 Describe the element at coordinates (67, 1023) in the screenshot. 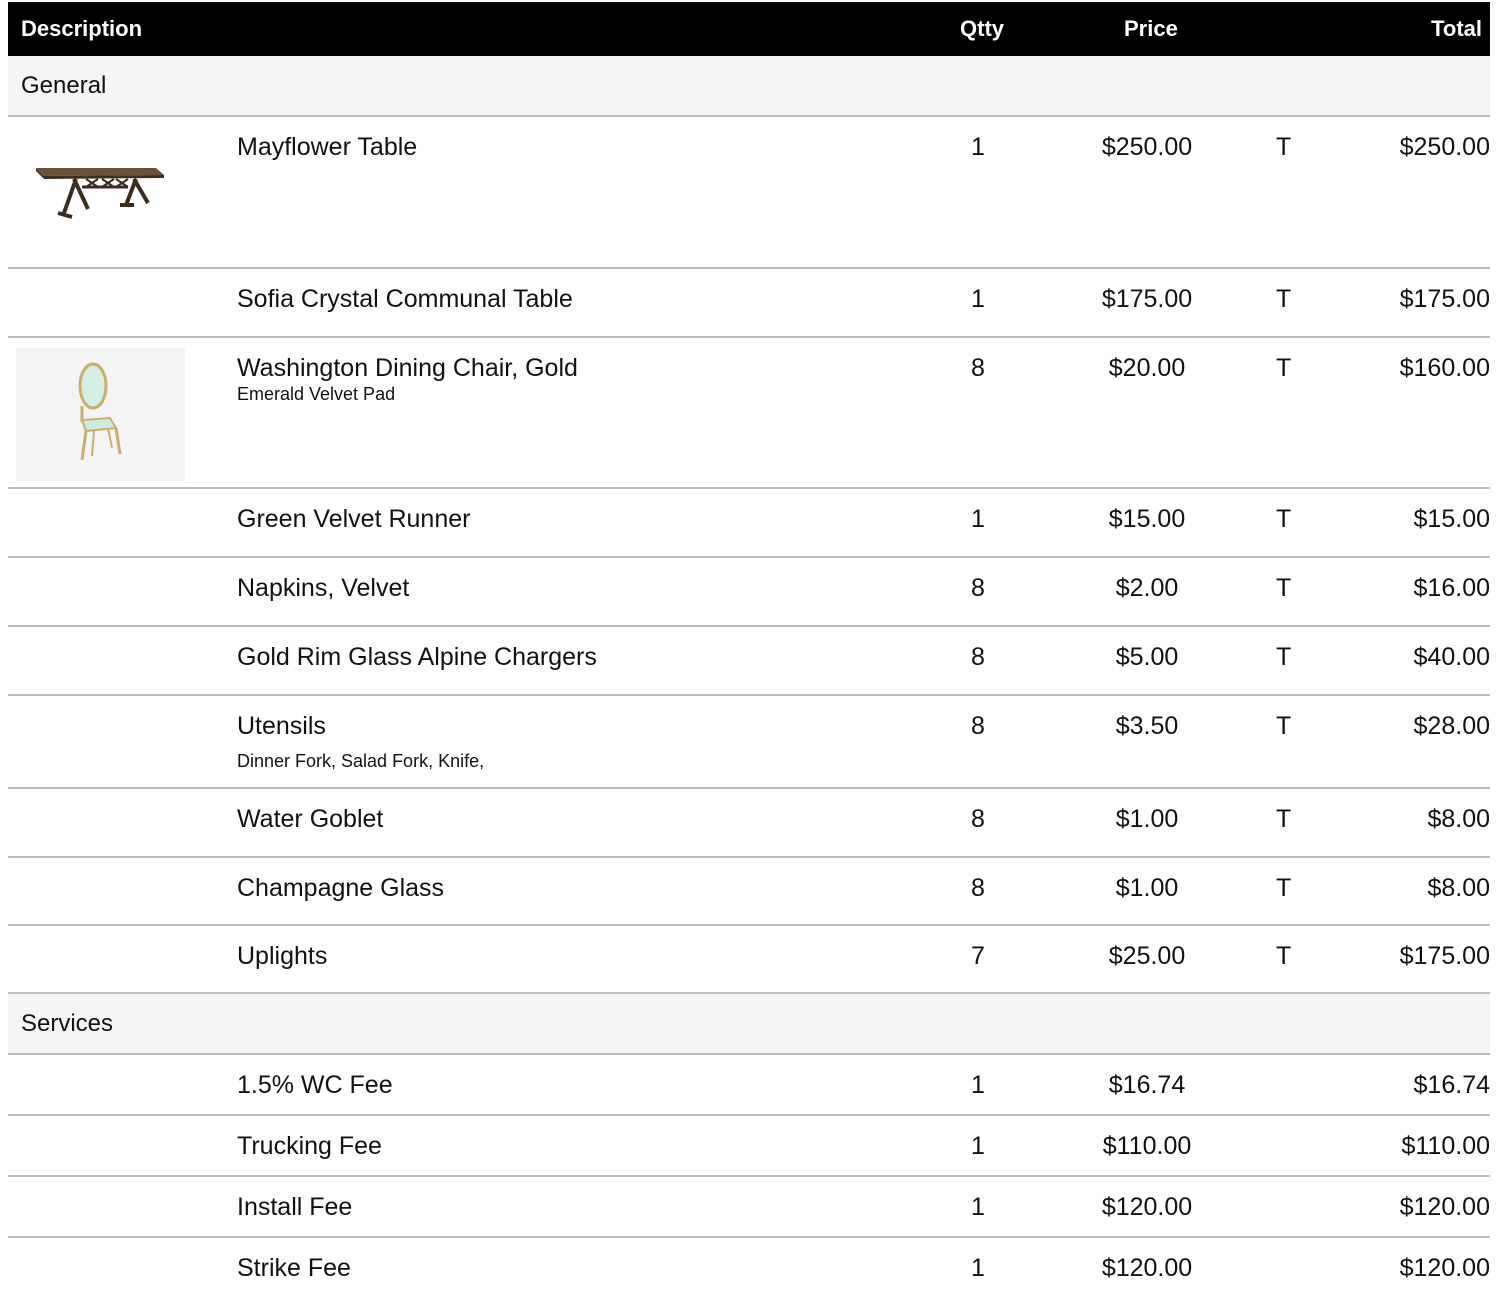

I see `section-title: Services` at that location.